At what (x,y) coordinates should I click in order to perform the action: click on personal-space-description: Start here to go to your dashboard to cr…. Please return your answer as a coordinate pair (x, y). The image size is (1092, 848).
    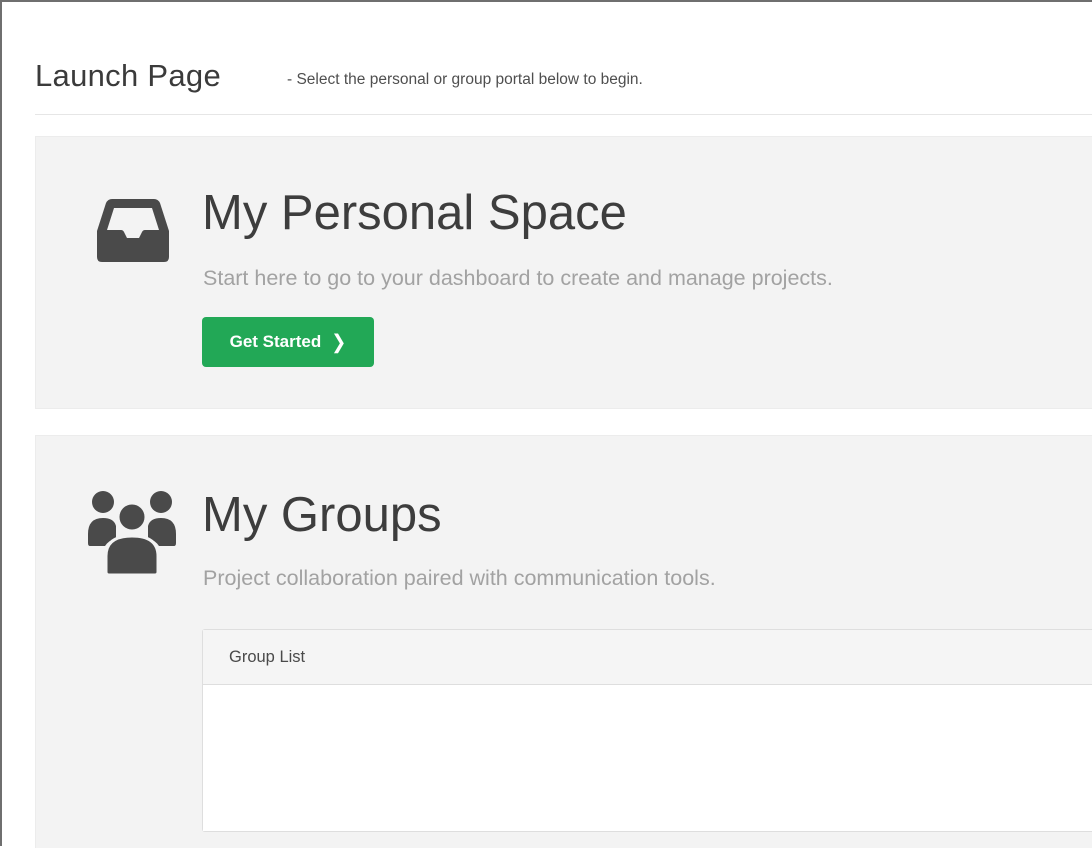
    Looking at the image, I should click on (518, 278).